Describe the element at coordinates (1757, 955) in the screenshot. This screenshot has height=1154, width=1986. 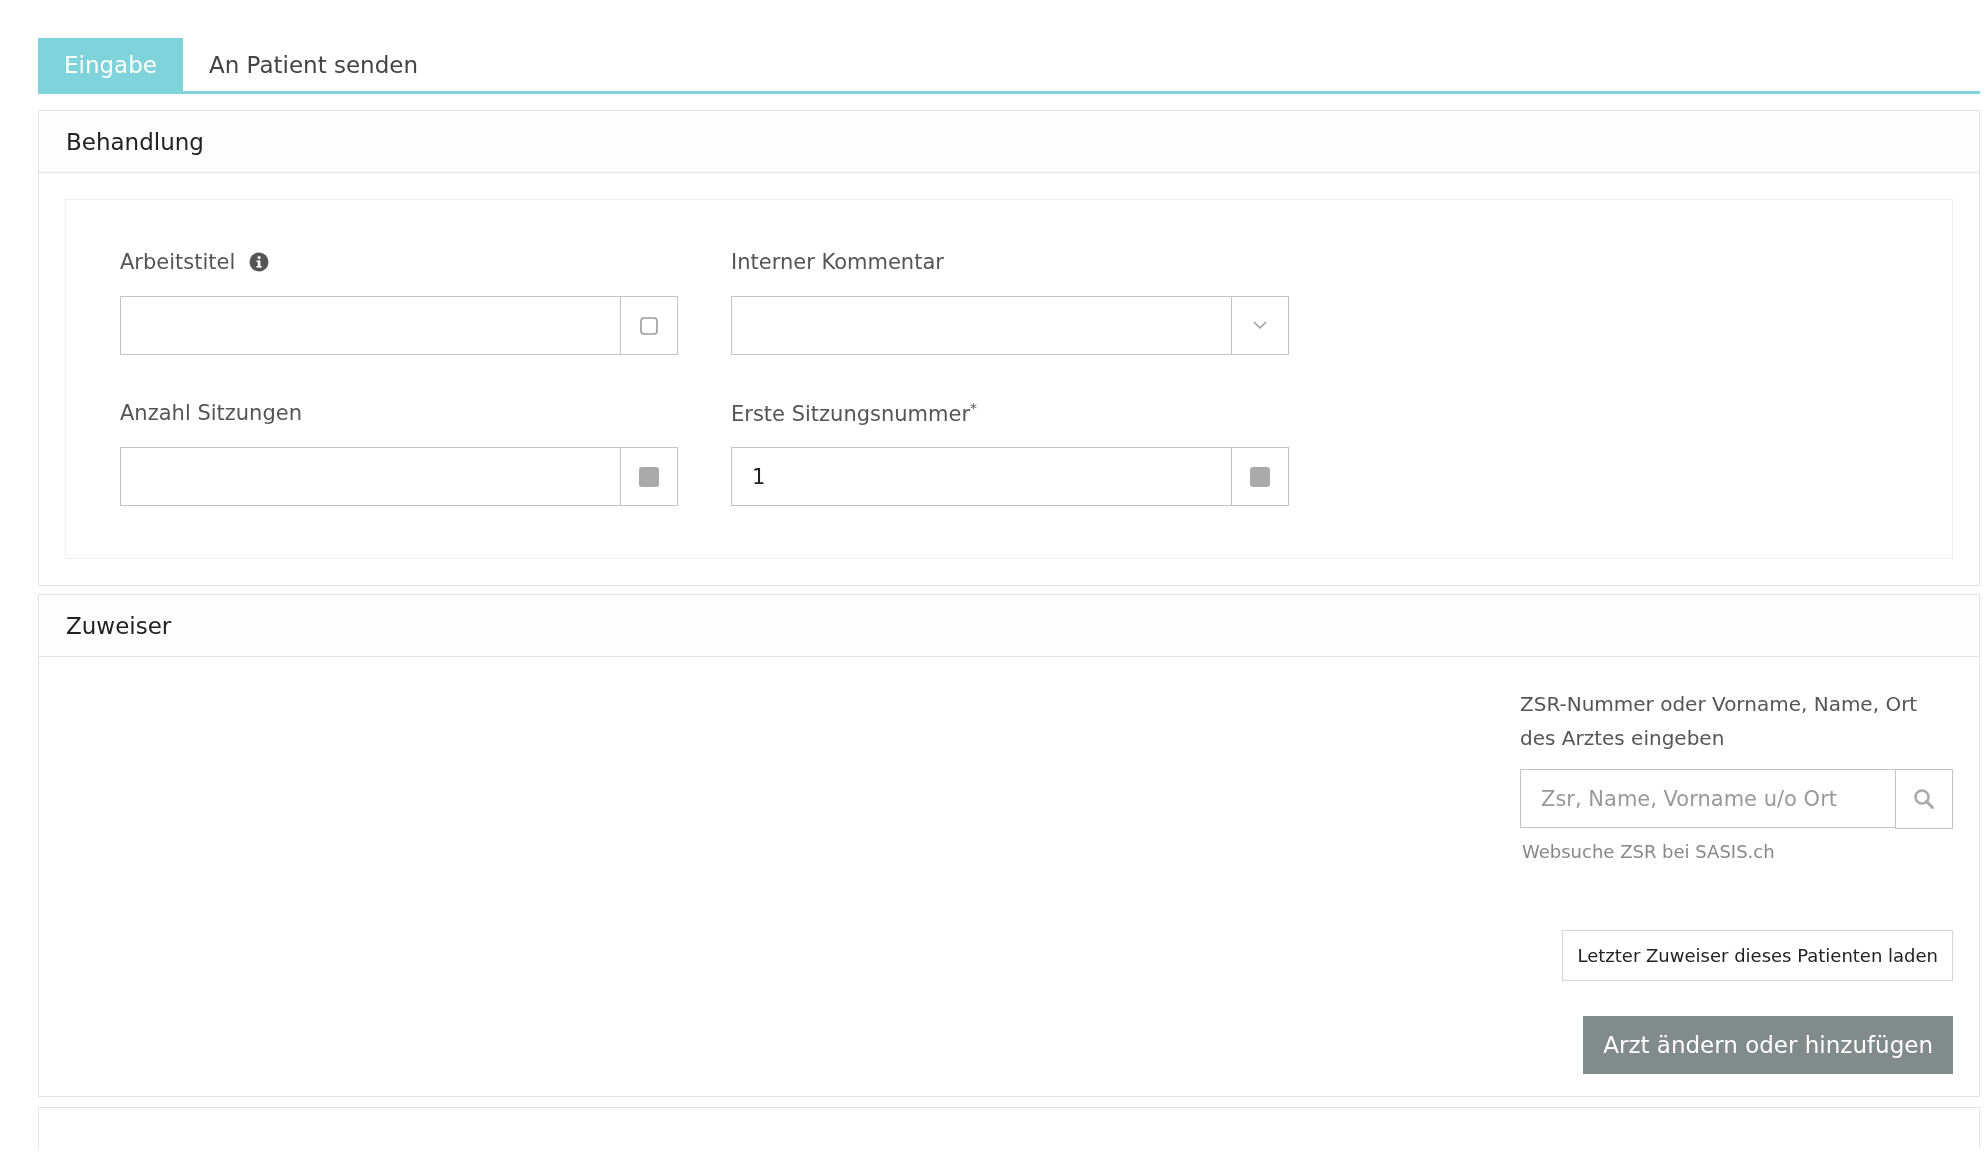
I see `secondary-button: Letzter Zuweiser dieses Patienten laden` at that location.